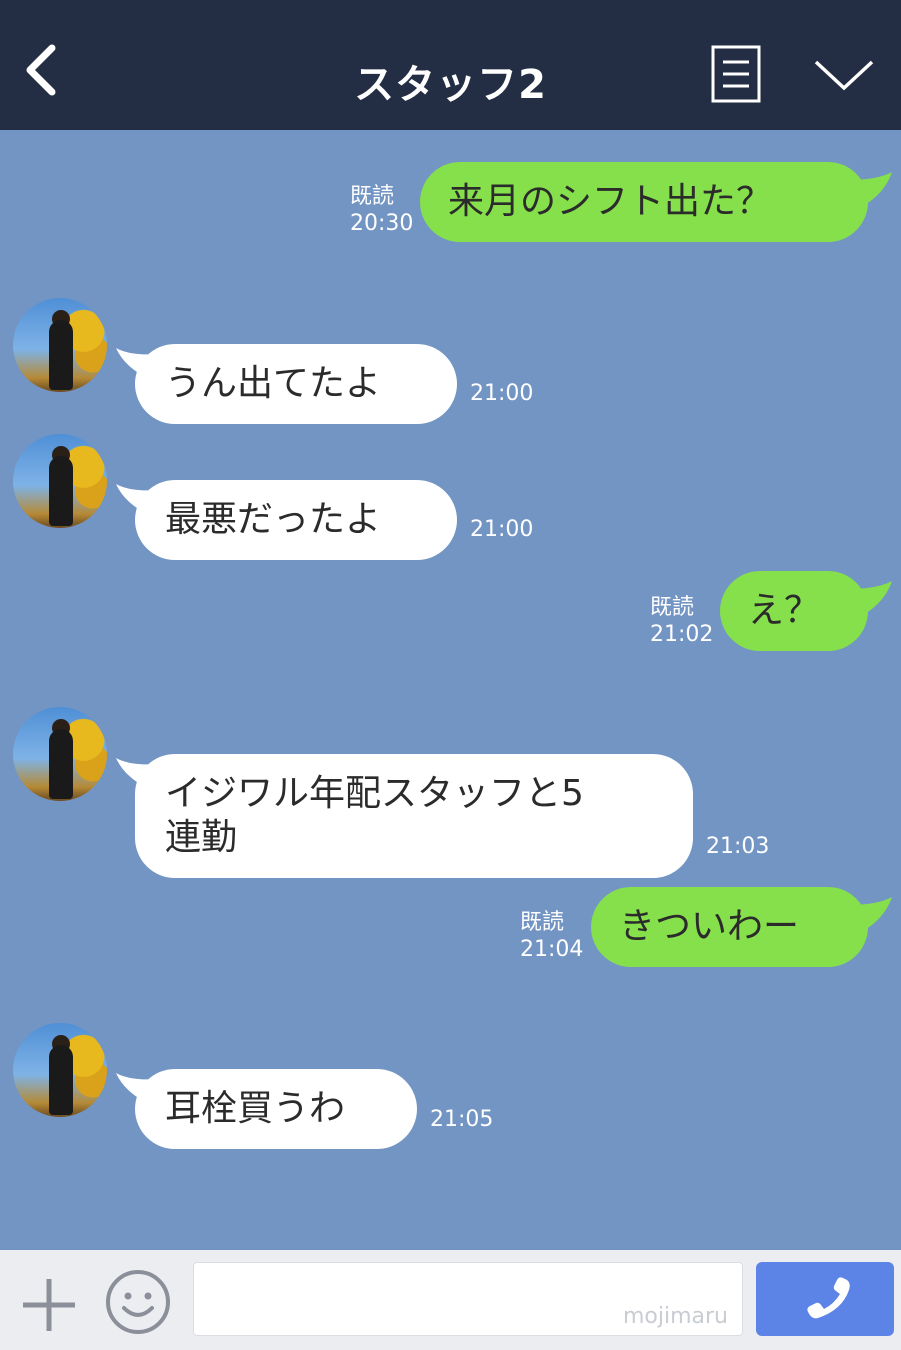 The image size is (901, 1350). I want to click on message-text-line: イジワル年配スタッフと5, so click(374, 793).